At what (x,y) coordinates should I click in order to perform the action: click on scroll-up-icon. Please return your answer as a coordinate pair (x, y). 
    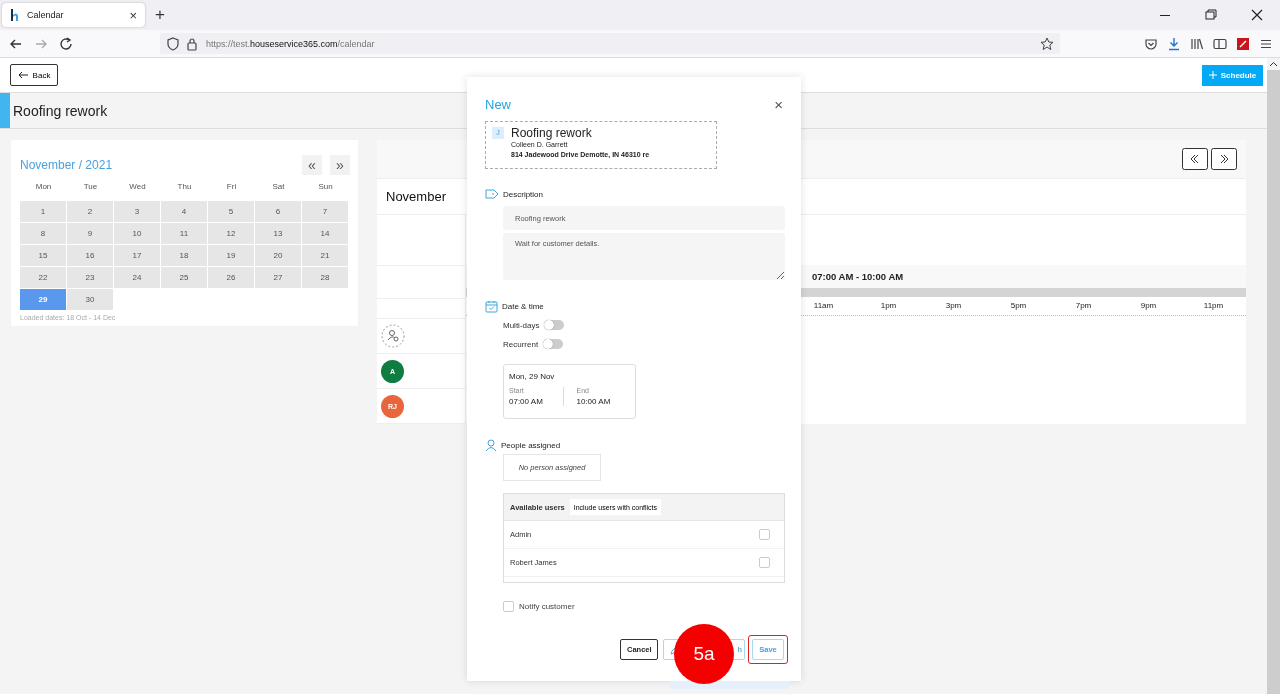
    Looking at the image, I should click on (1273, 64).